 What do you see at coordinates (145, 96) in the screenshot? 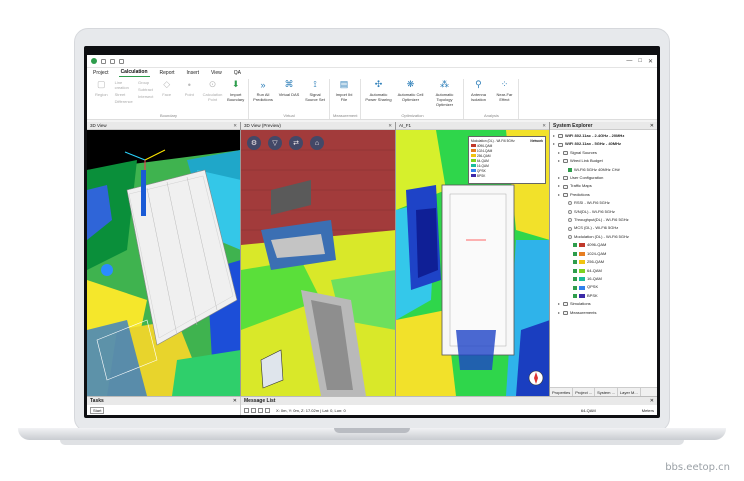
I see `intersect-tool: Intersect` at bounding box center [145, 96].